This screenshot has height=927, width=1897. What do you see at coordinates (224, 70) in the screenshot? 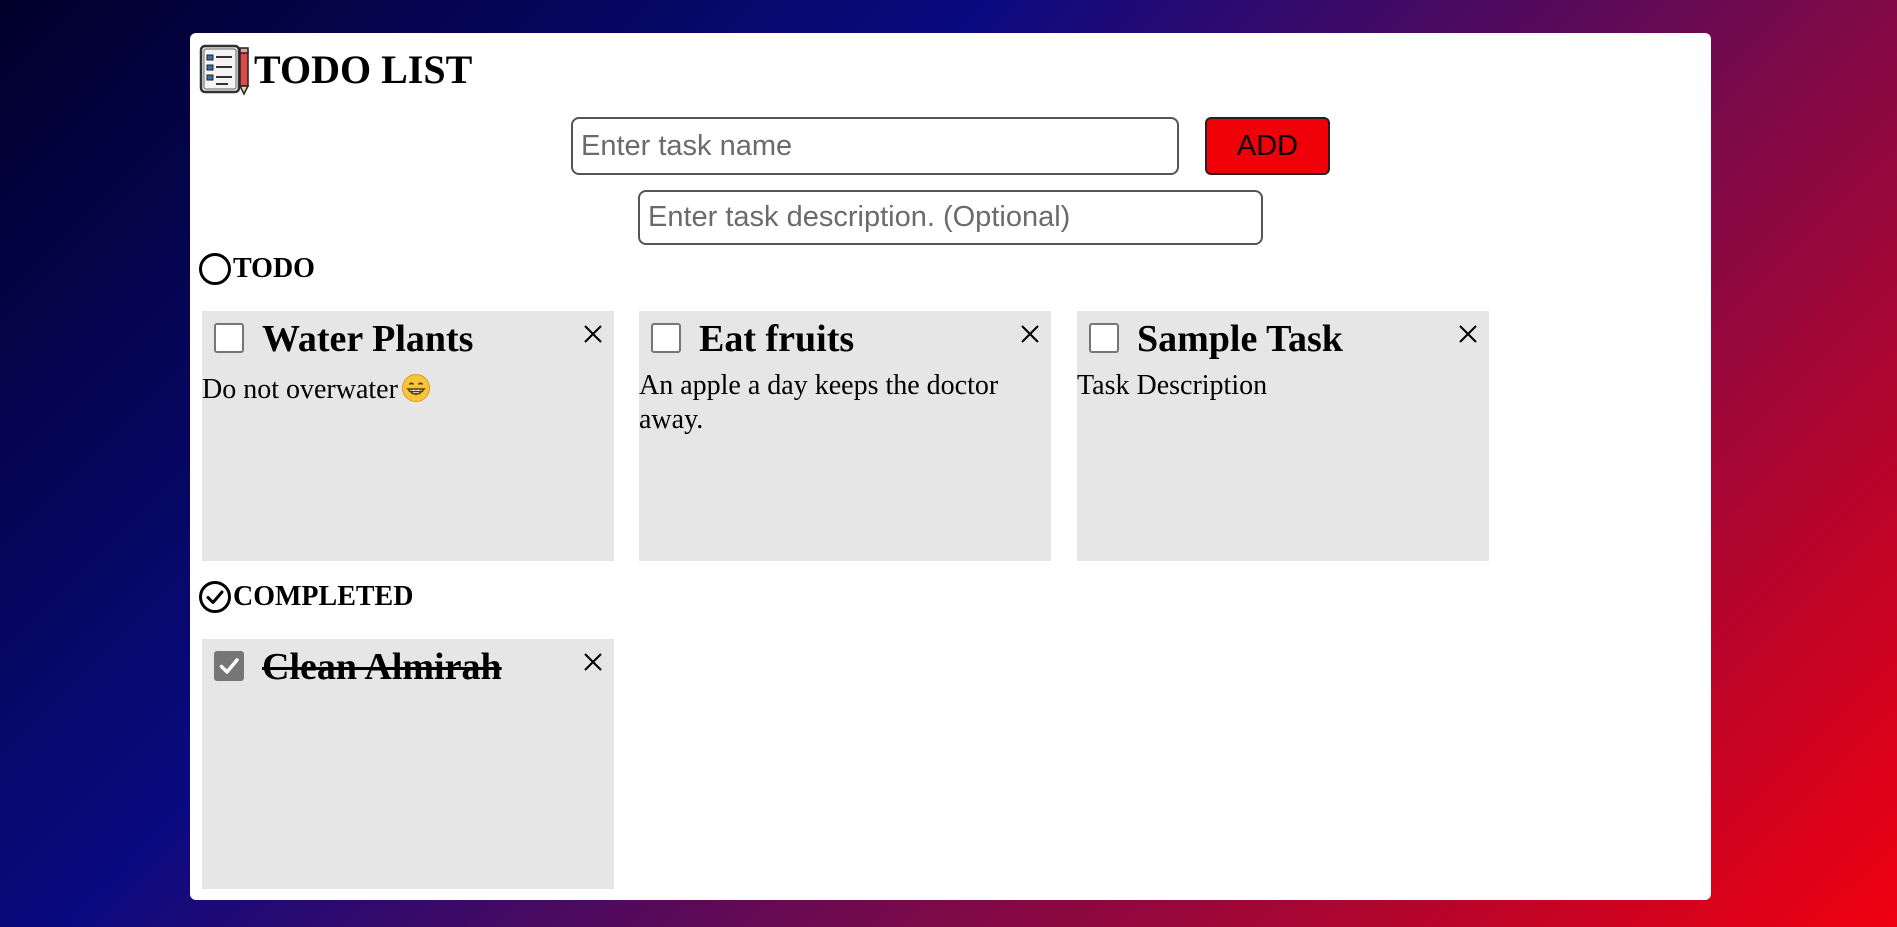
I see `notepad-pencil-icon` at bounding box center [224, 70].